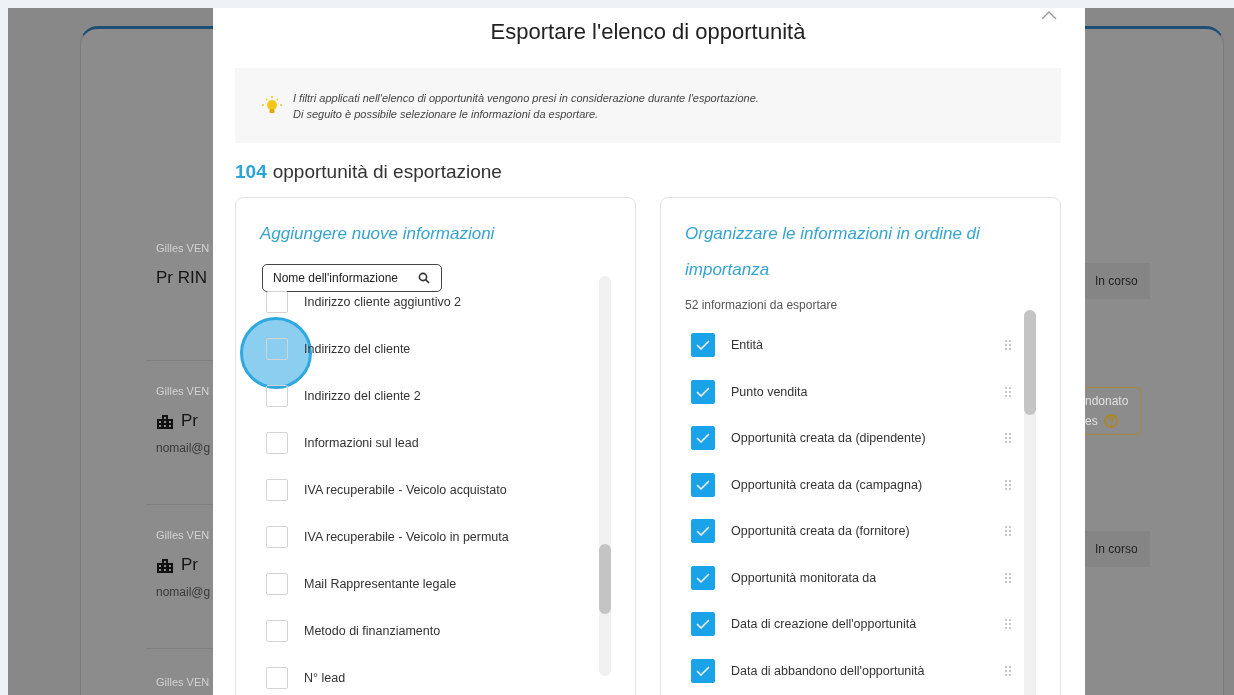 The image size is (1234, 695). I want to click on field-label: Informazioni sul lead, so click(362, 442).